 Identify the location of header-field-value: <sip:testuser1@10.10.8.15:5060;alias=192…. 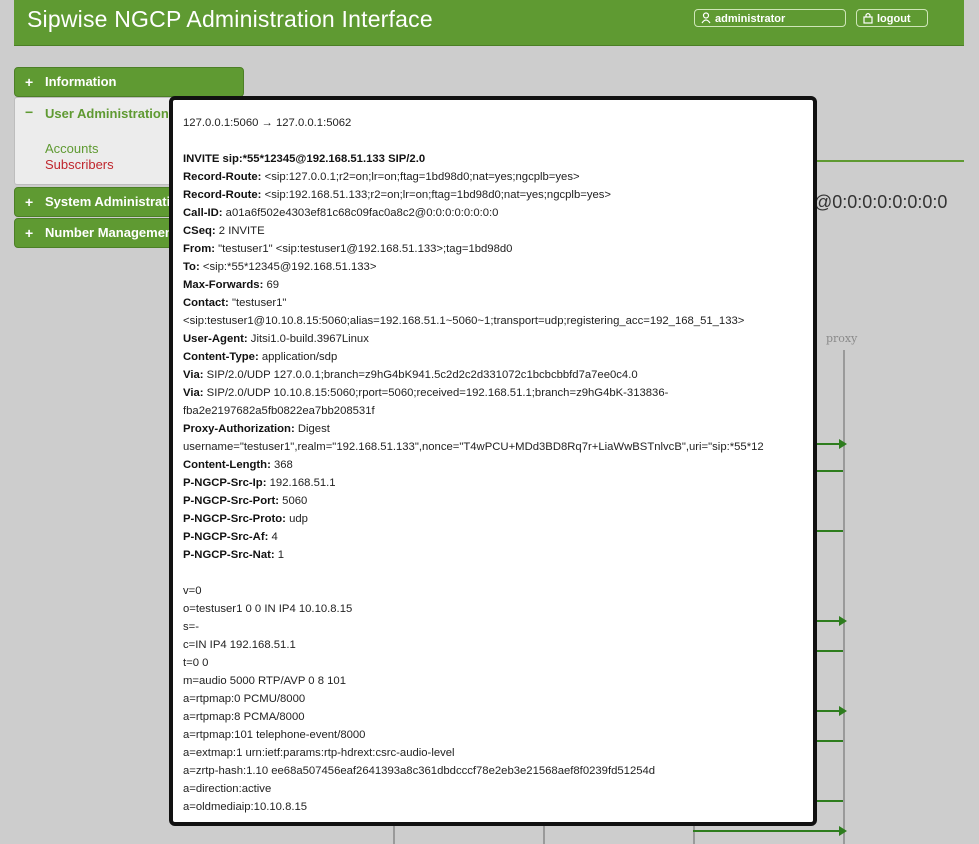
(464, 321).